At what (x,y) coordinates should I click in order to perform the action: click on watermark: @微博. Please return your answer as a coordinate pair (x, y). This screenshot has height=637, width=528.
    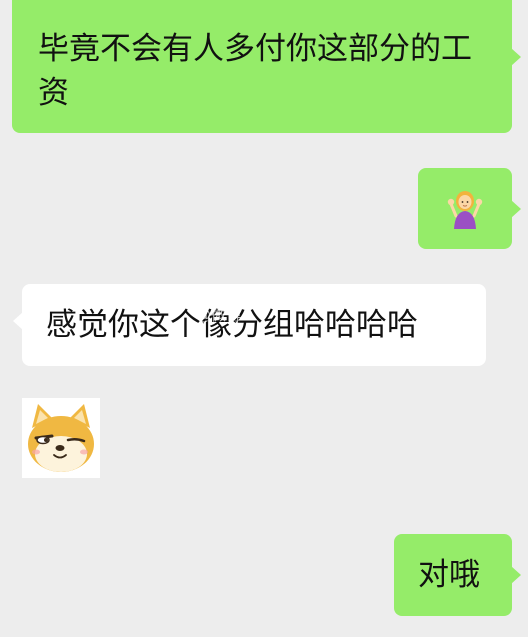
    Looking at the image, I should click on (218, 314).